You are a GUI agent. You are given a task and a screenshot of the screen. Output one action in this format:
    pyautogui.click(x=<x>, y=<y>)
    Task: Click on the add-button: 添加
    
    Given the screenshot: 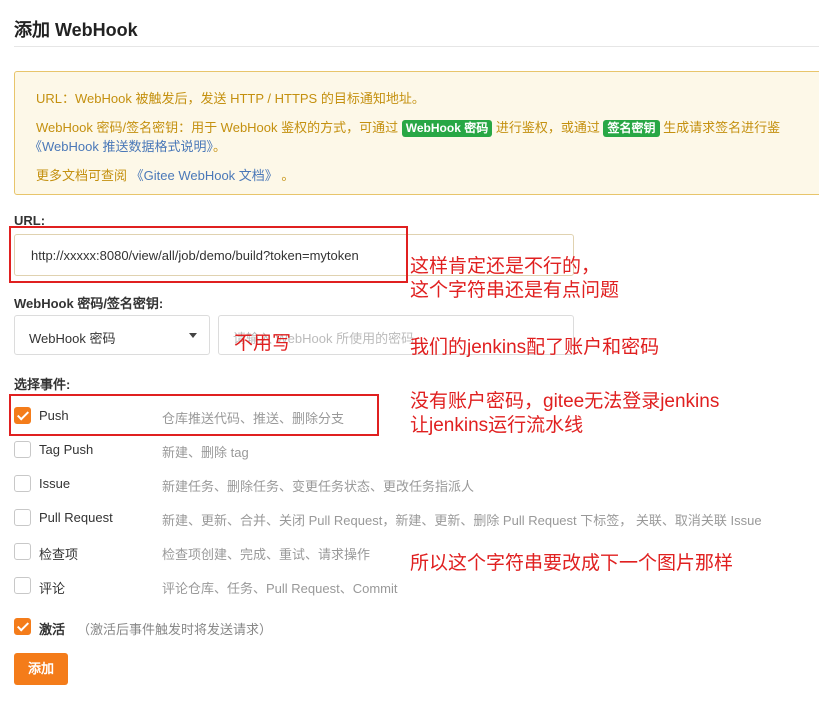 What is the action you would take?
    pyautogui.click(x=41, y=669)
    